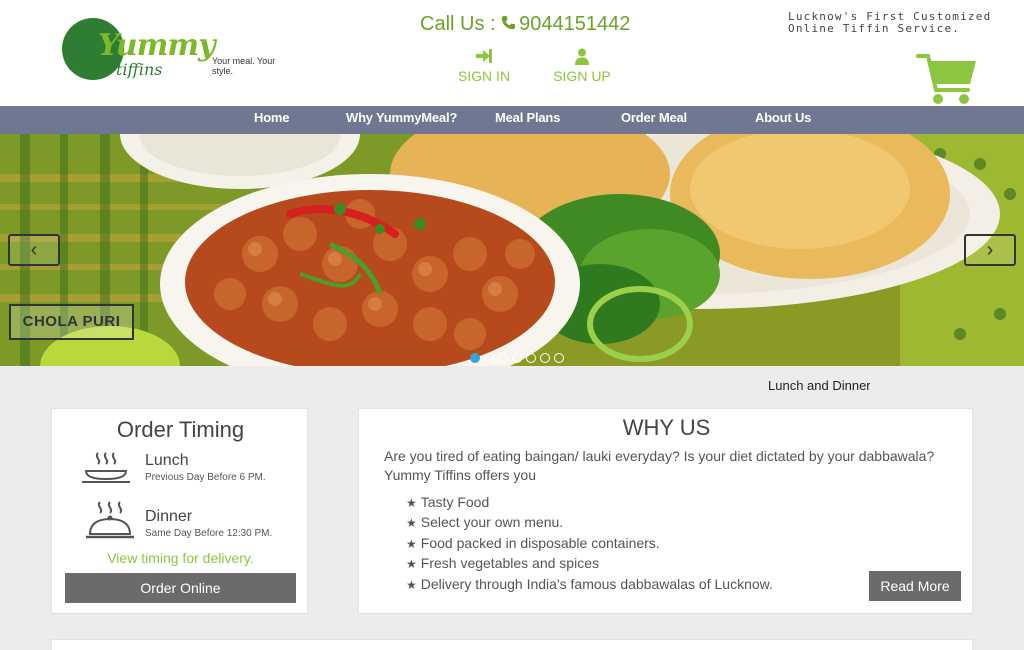 This screenshot has width=1024, height=650. What do you see at coordinates (512, 644) in the screenshot?
I see `bottom-section-card` at bounding box center [512, 644].